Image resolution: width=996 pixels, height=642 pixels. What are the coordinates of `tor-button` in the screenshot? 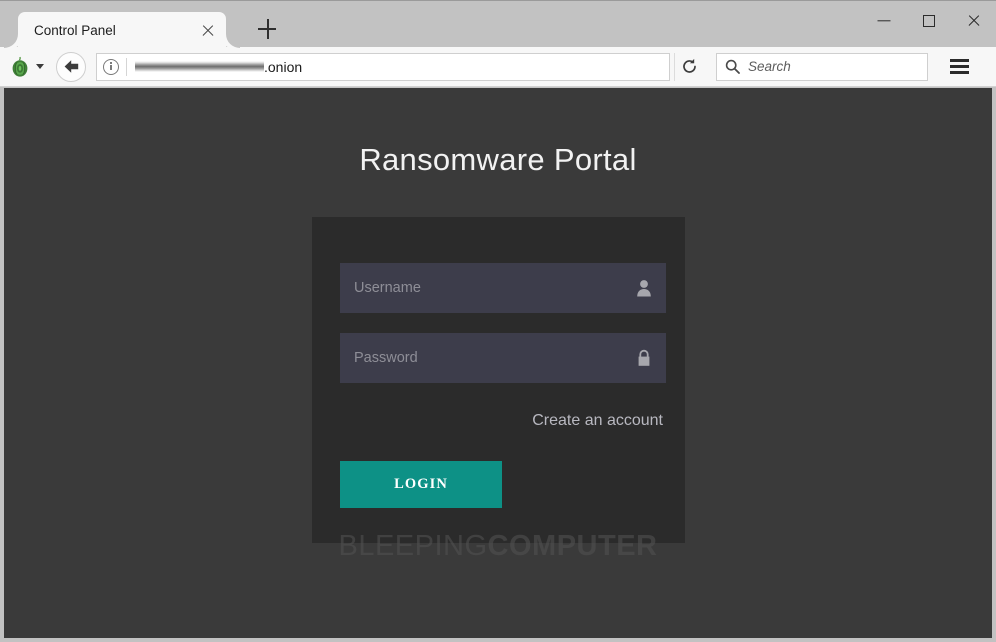 It's located at (27, 67).